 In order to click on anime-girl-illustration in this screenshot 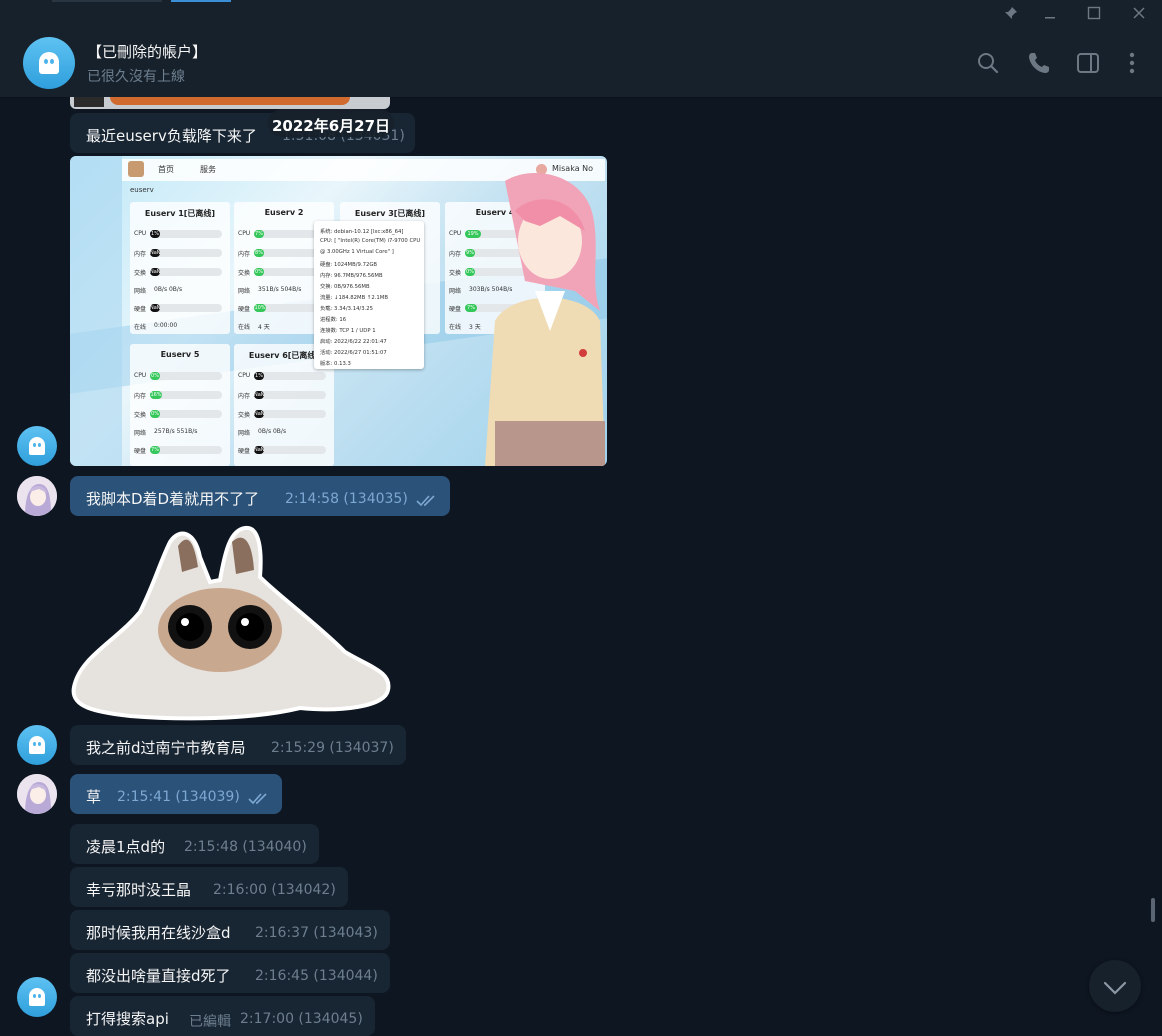, I will do `click(545, 319)`.